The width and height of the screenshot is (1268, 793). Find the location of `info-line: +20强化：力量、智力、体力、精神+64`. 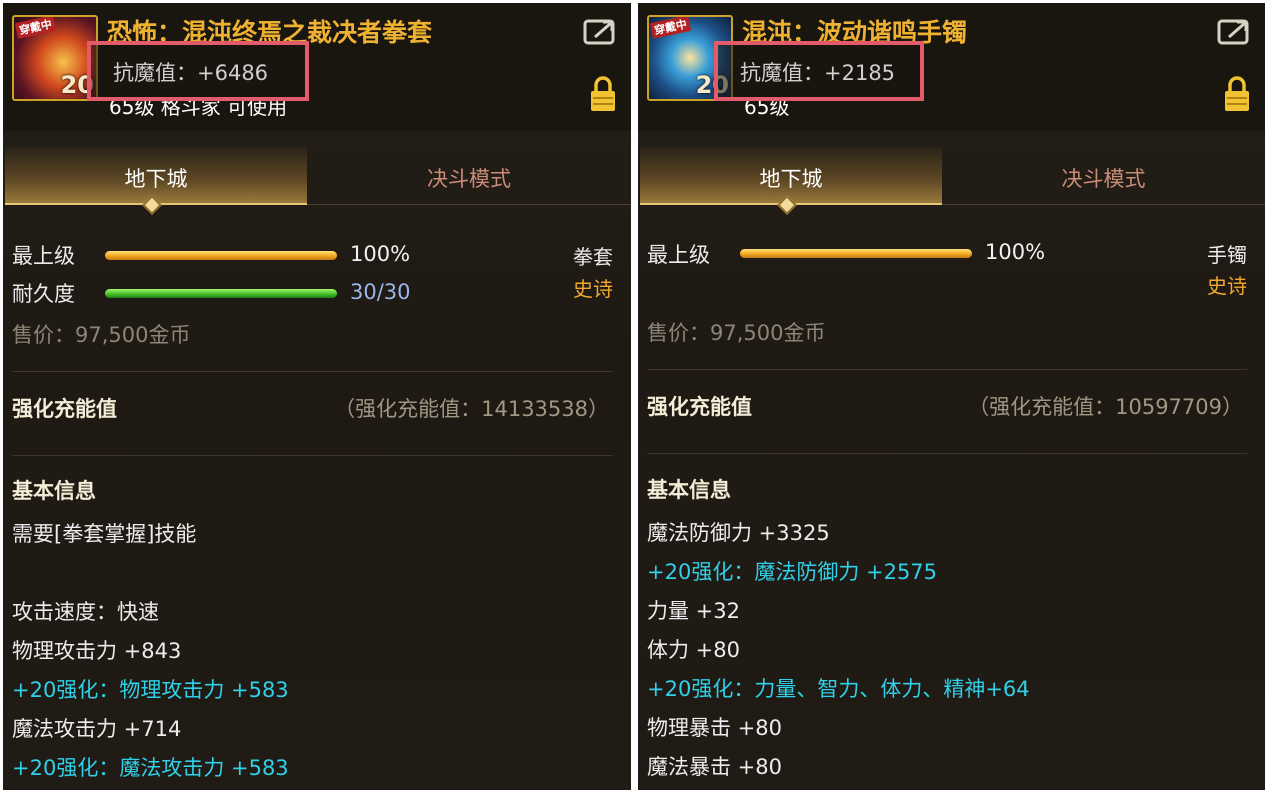

info-line: +20强化：力量、智力、体力、精神+64 is located at coordinates (838, 689).